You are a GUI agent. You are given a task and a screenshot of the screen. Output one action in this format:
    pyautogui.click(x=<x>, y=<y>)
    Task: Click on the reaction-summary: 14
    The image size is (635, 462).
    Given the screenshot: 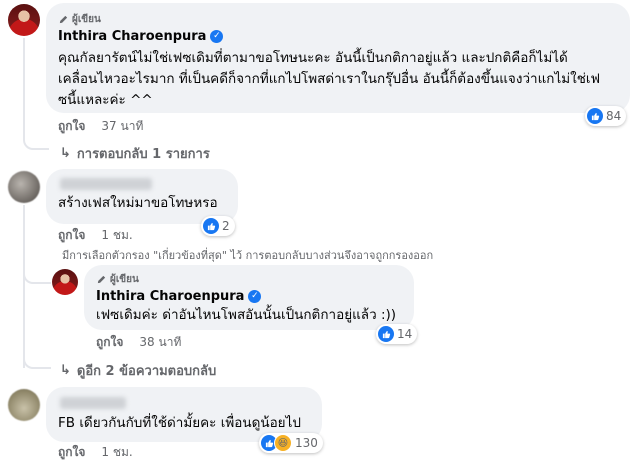 What is the action you would take?
    pyautogui.click(x=397, y=334)
    